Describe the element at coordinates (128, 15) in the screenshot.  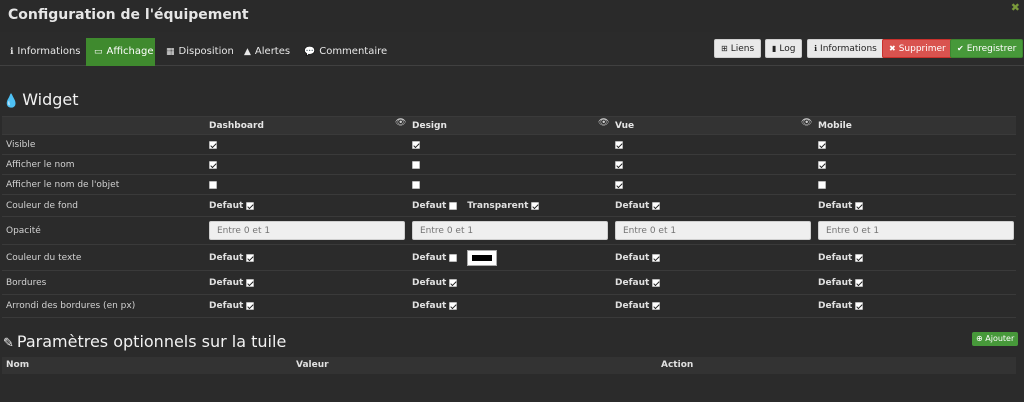
I see `modal-title: Configuration de l'équipement` at that location.